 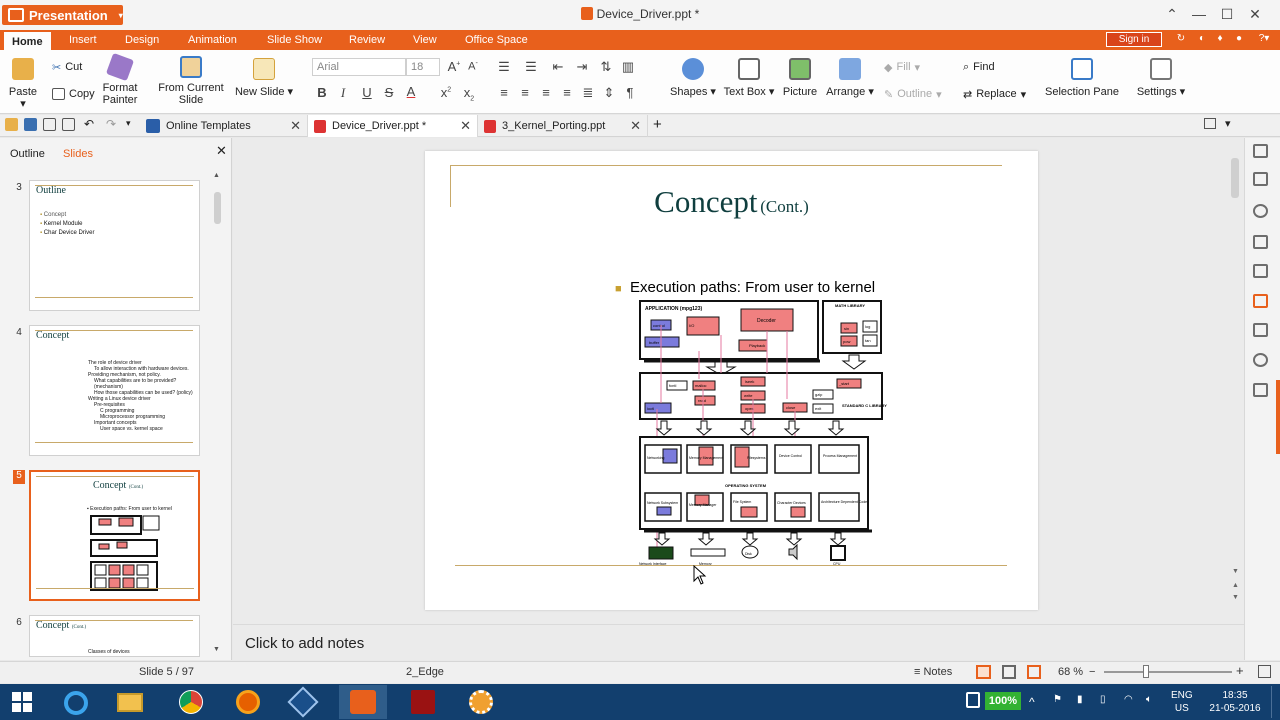 What do you see at coordinates (217, 415) in the screenshot?
I see `panel-scrollbar: ▲ ▼` at bounding box center [217, 415].